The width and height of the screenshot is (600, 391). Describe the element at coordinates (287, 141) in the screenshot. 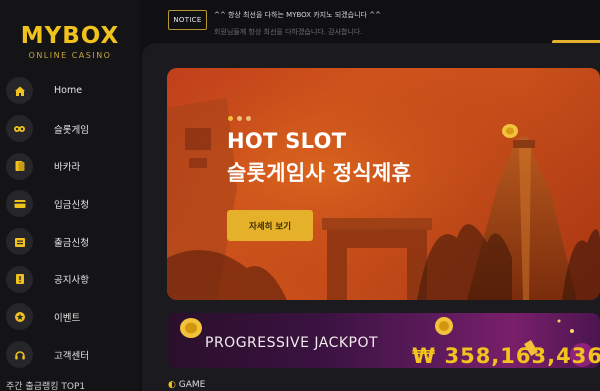

I see `banner-headline: HOT SLOT` at that location.